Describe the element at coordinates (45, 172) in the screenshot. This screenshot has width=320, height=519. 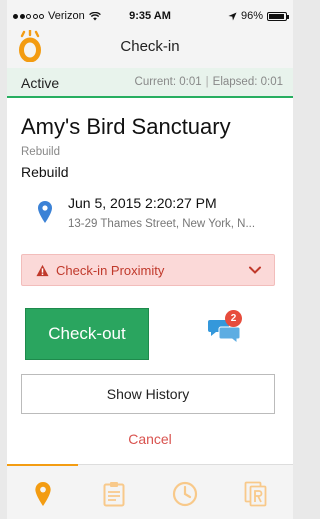
I see `site-task: Rebuild` at that location.